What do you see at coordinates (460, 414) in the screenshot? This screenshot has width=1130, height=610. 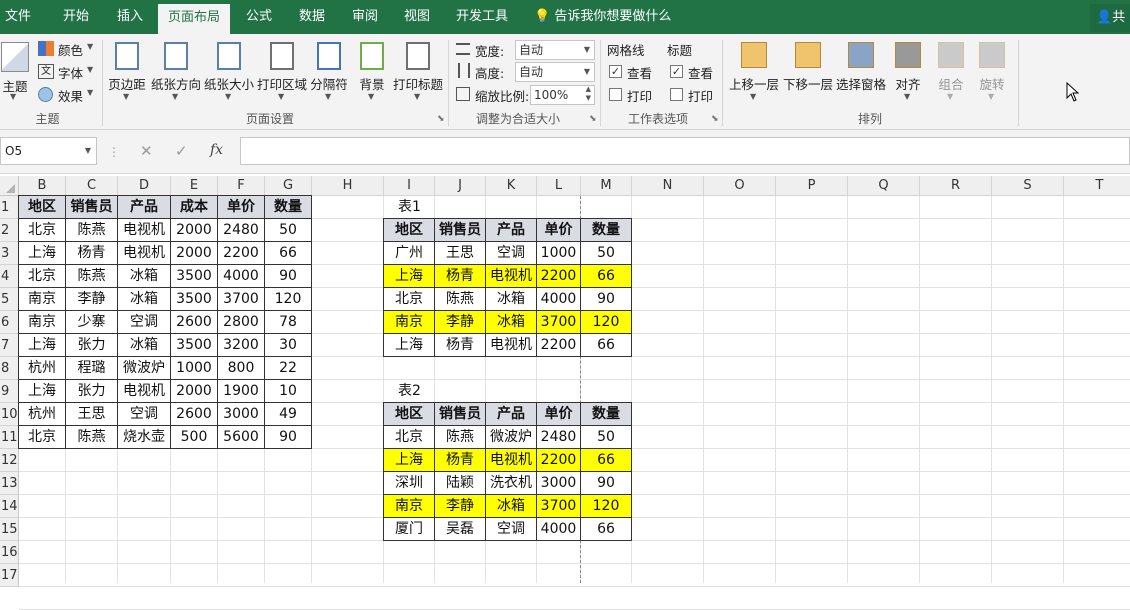 I see `table2-header: 销售员` at bounding box center [460, 414].